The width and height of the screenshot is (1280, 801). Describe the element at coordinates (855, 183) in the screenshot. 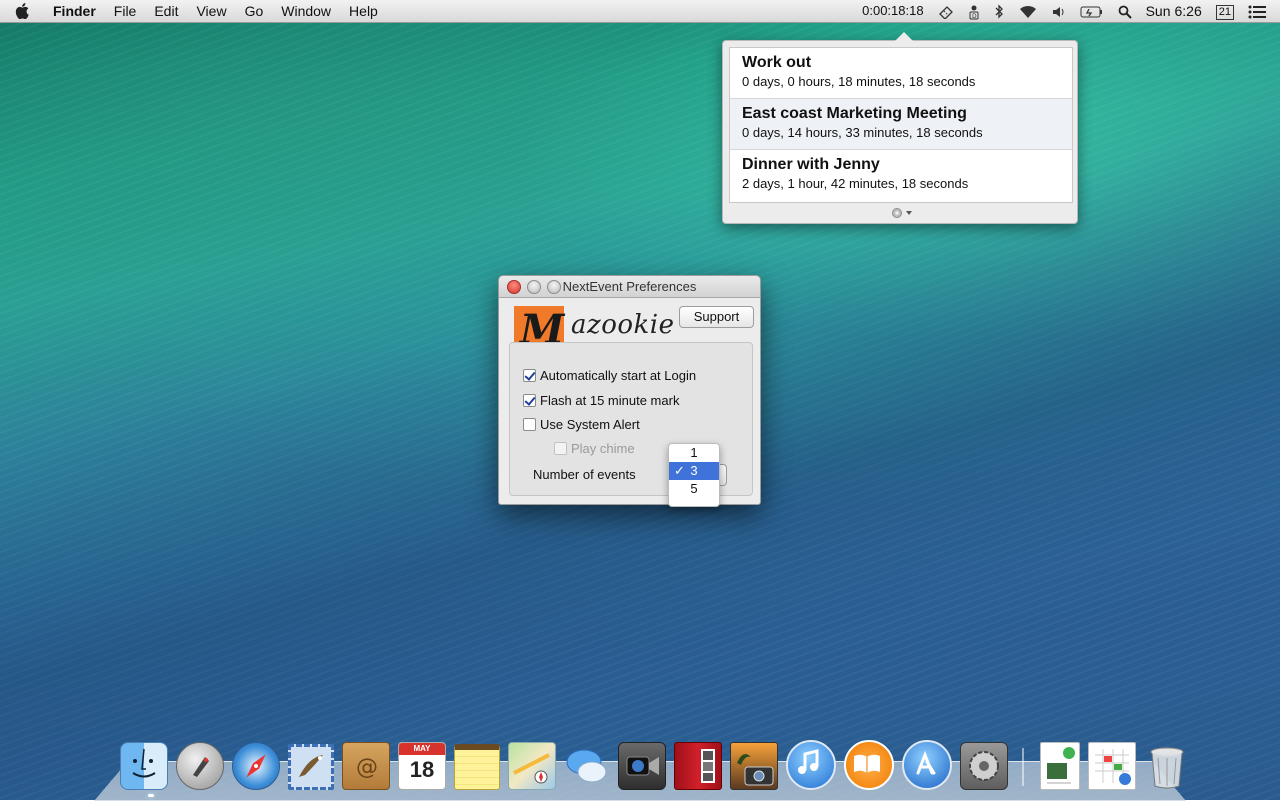

I see `event-countdown: 2 days, 1 hour, 42 minutes, 18 seconds` at that location.